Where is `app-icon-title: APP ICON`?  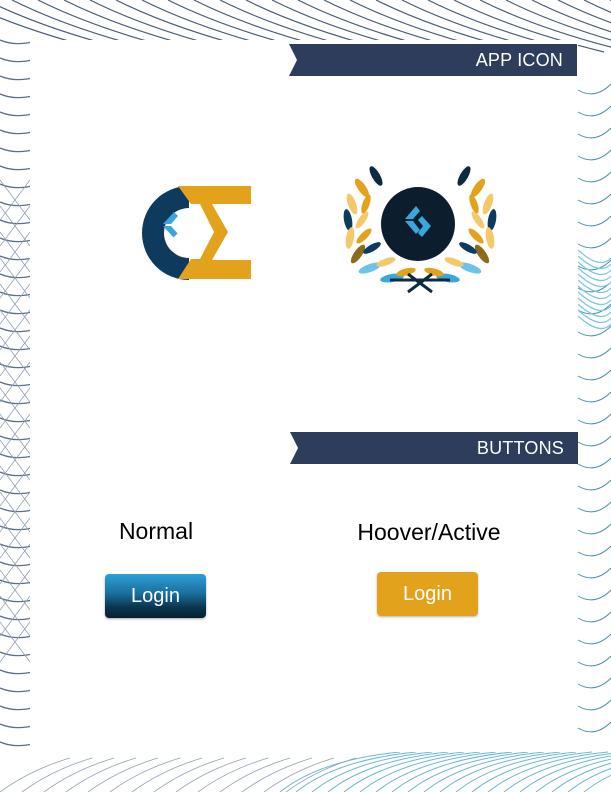
app-icon-title: APP ICON is located at coordinates (519, 59).